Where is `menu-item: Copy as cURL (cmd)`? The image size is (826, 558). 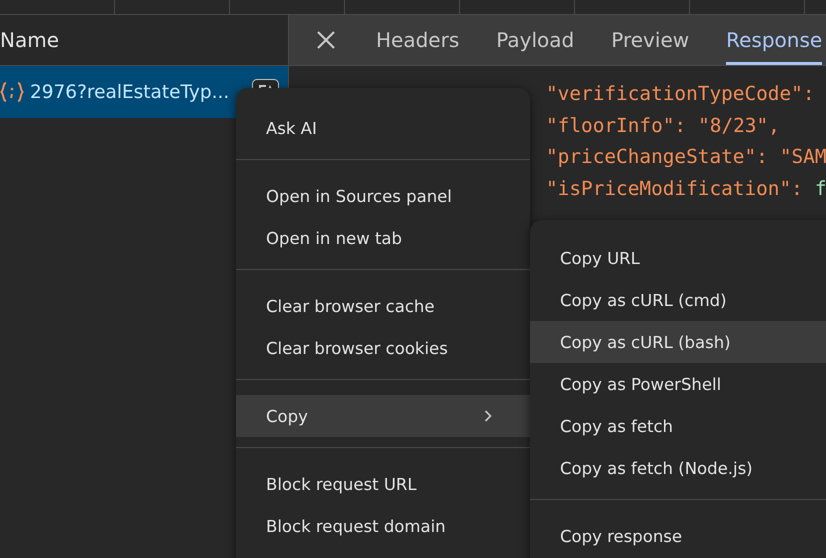
menu-item: Copy as cURL (cmd) is located at coordinates (678, 300).